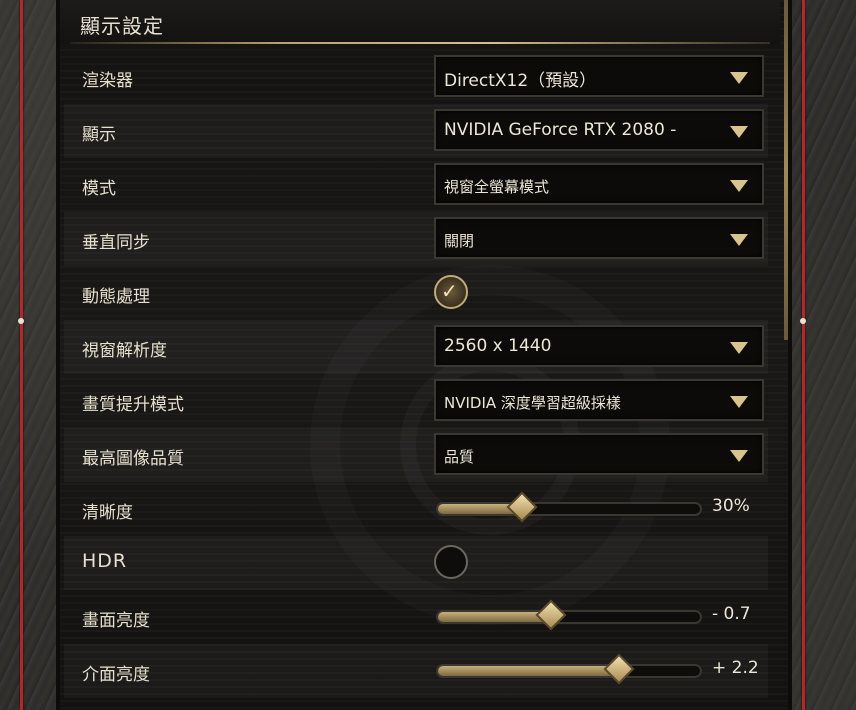 This screenshot has height=710, width=856. Describe the element at coordinates (21, 321) in the screenshot. I see `left-rail-marker` at that location.